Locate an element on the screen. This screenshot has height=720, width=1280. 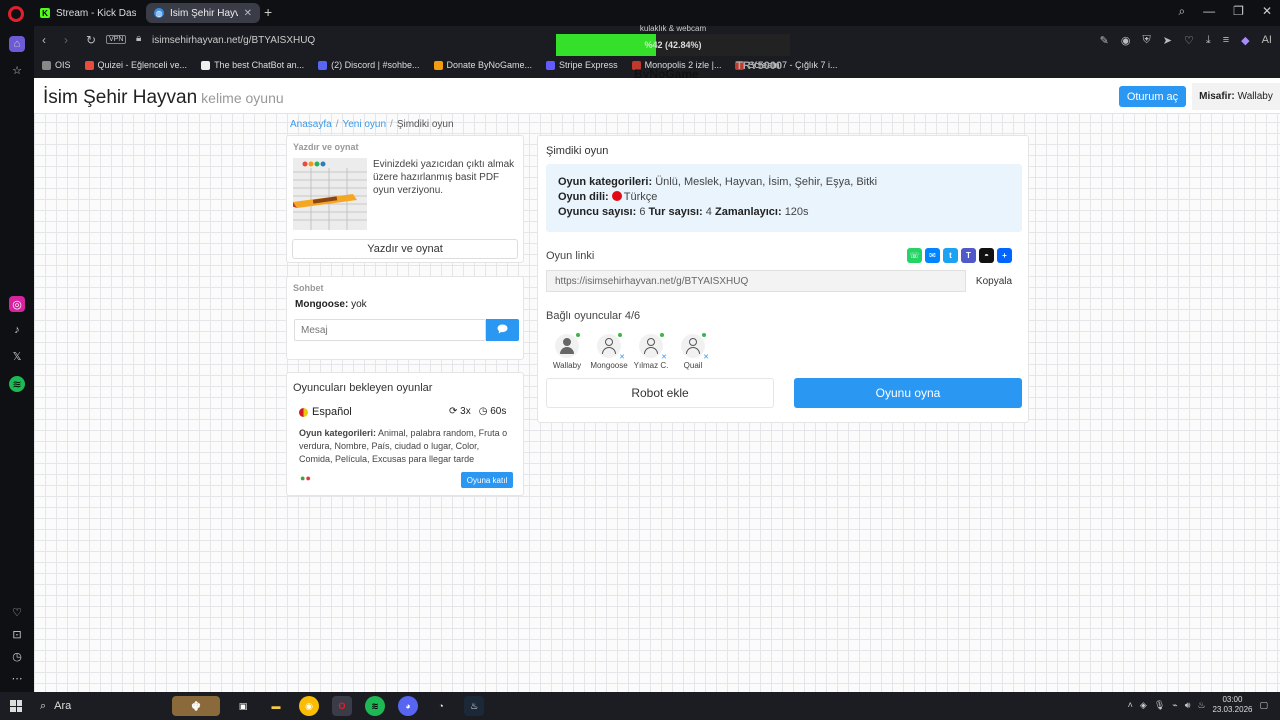
pin-icon: ☆ is located at coordinates (17, 70).